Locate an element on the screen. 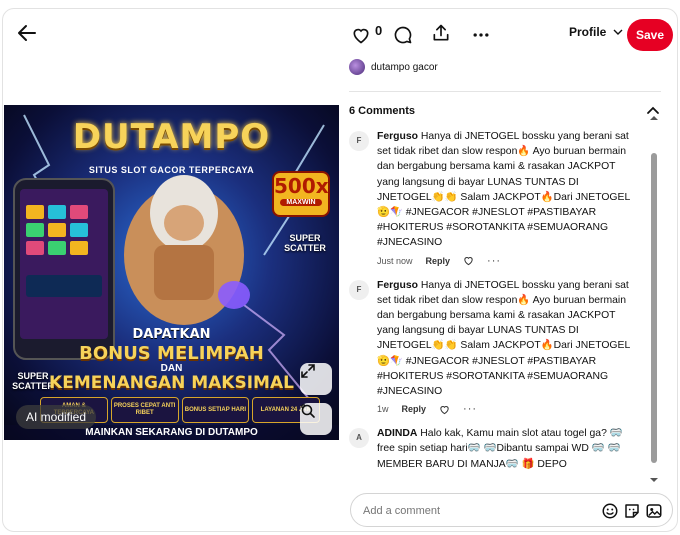 This screenshot has height=535, width=680. creator-name: dutampo gacor is located at coordinates (404, 67).